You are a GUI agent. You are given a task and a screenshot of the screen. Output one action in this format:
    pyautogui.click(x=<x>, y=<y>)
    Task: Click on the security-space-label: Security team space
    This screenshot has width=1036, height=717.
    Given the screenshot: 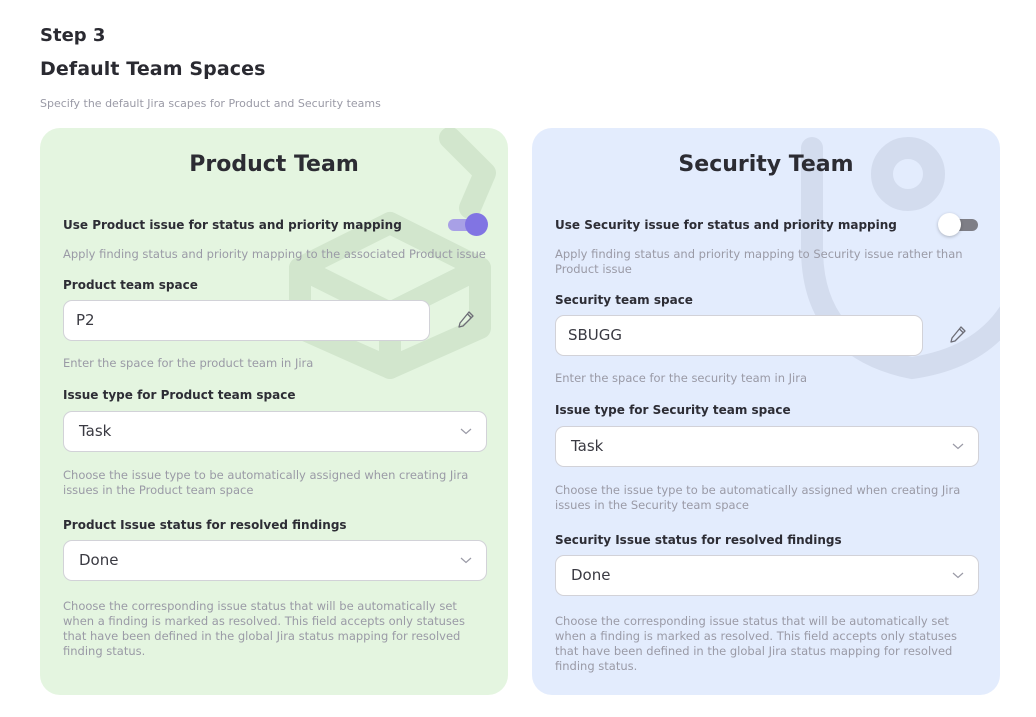 What is the action you would take?
    pyautogui.click(x=624, y=300)
    